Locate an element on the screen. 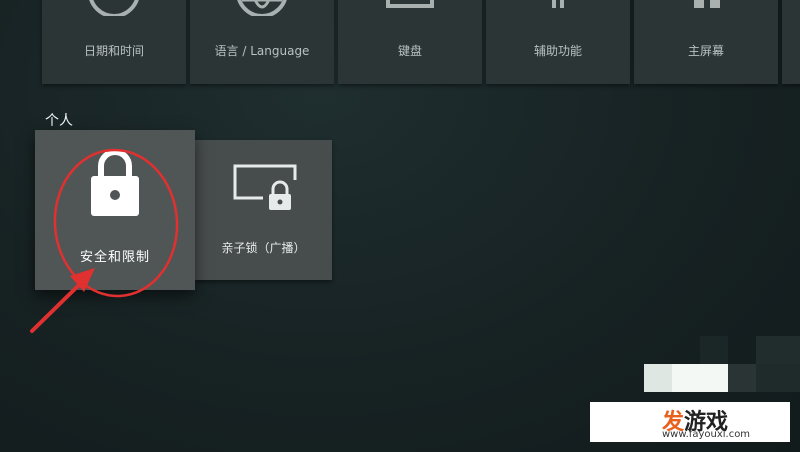 The image size is (800, 452). tile-label: 键盘 is located at coordinates (409, 51).